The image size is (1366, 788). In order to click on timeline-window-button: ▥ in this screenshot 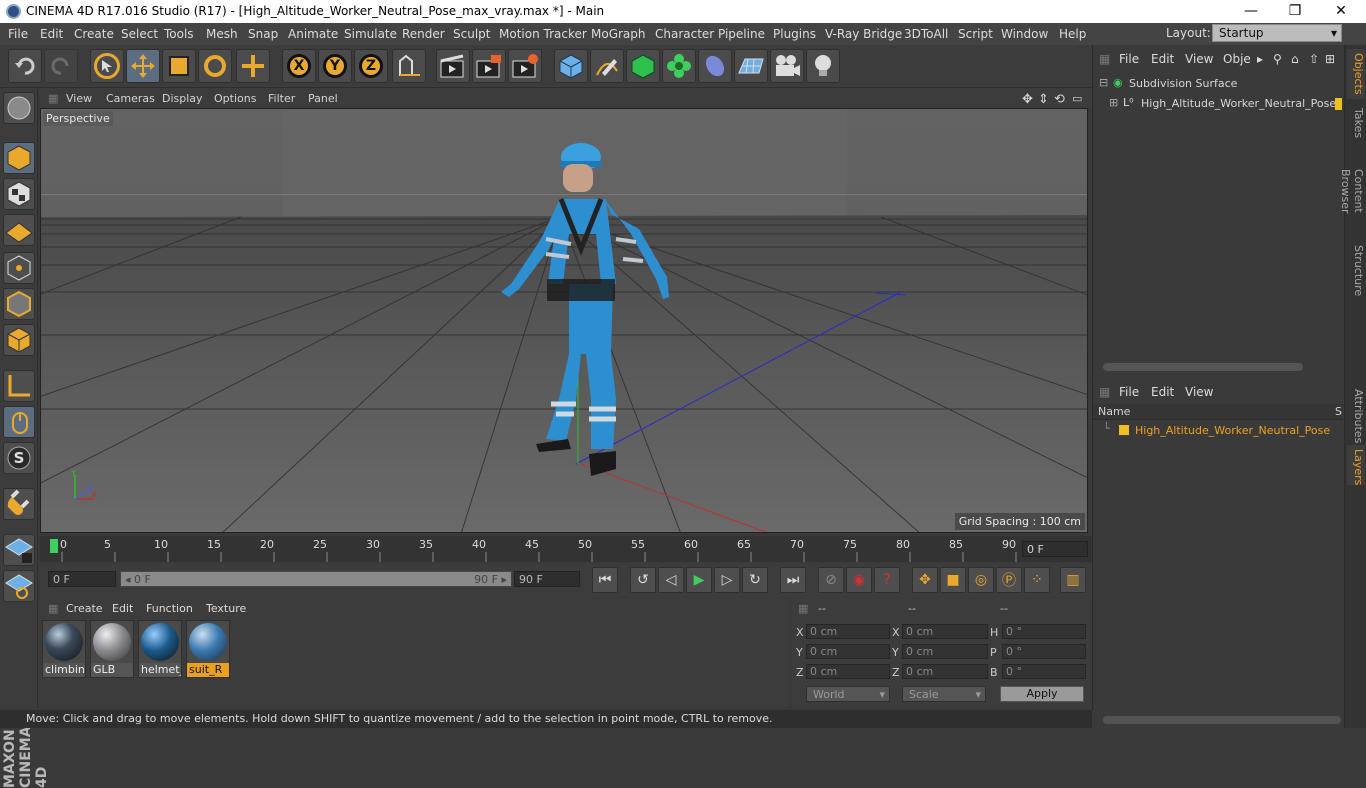, I will do `click(1073, 580)`.